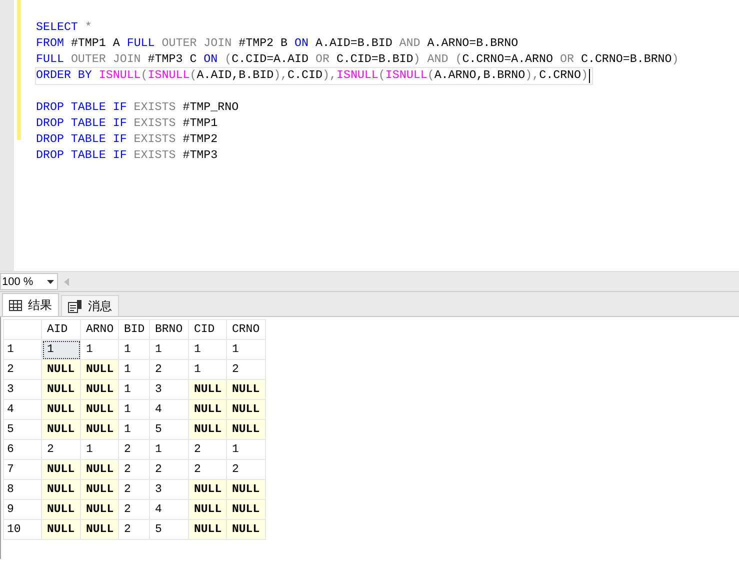 The height and width of the screenshot is (562, 739). Describe the element at coordinates (64, 28) in the screenshot. I see `code-line: SELECT *` at that location.